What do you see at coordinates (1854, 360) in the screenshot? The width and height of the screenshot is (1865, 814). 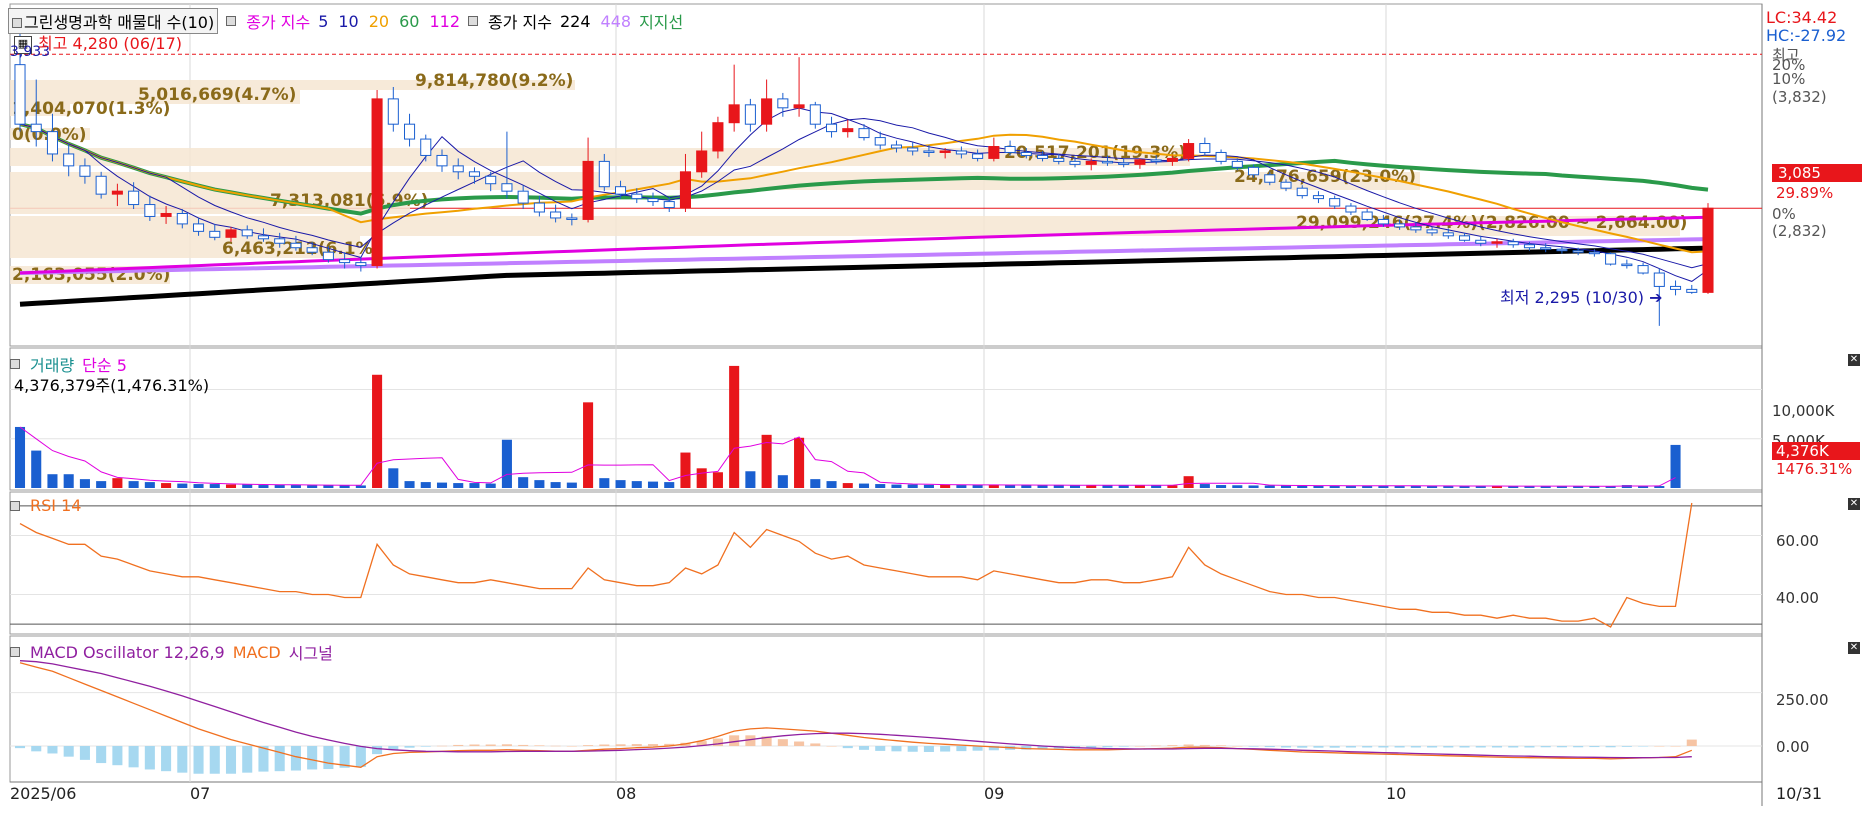 I see `volume-close-icon: ✕` at bounding box center [1854, 360].